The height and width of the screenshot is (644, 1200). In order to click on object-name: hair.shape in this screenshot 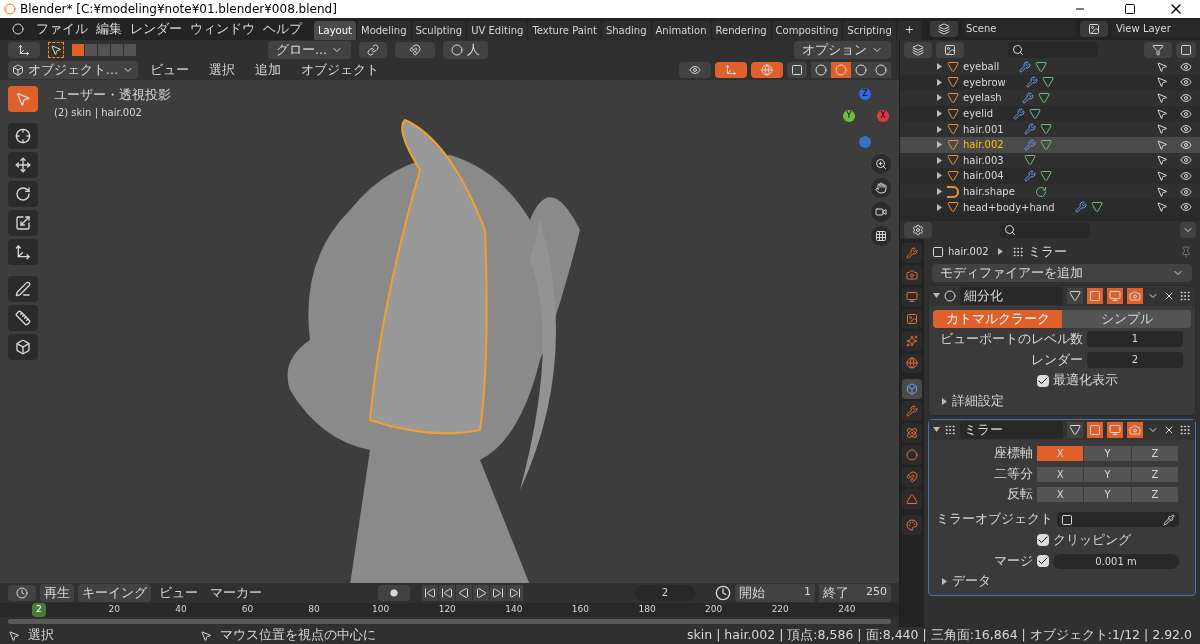, I will do `click(989, 192)`.